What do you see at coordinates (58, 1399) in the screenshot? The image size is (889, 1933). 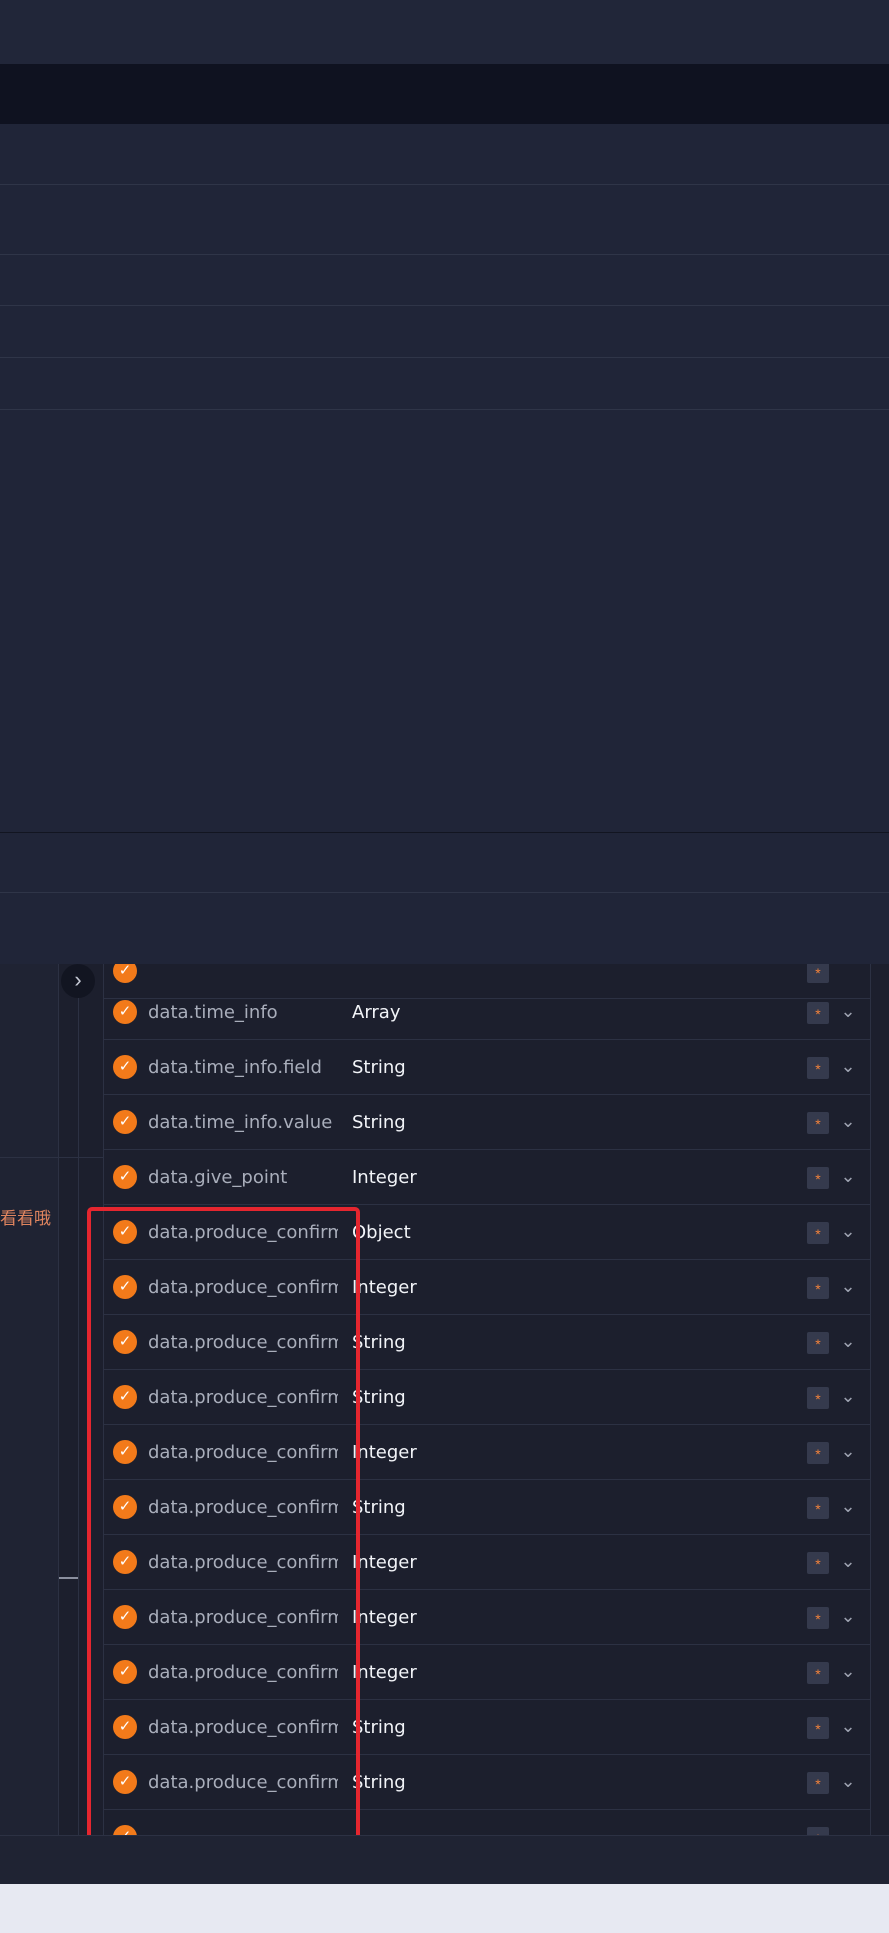 I see `sidebar-divider` at bounding box center [58, 1399].